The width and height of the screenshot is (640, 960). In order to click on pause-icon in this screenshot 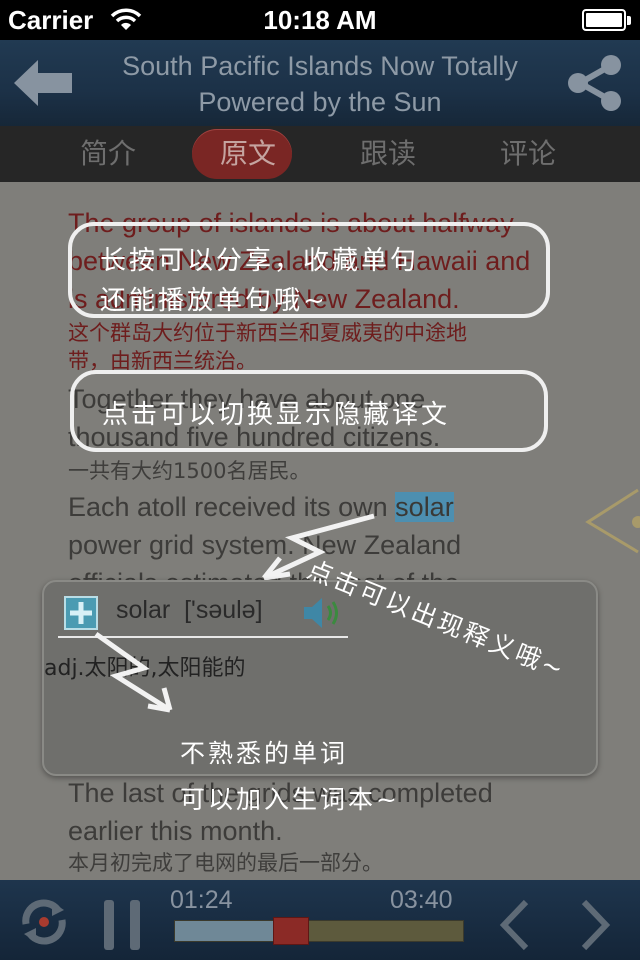, I will do `click(124, 925)`.